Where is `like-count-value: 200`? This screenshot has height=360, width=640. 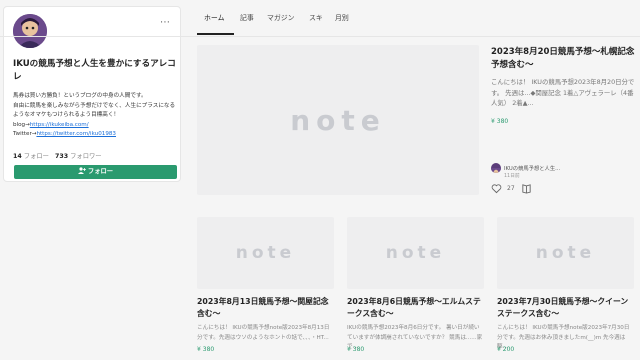
like-count-value: 200 is located at coordinates (508, 349).